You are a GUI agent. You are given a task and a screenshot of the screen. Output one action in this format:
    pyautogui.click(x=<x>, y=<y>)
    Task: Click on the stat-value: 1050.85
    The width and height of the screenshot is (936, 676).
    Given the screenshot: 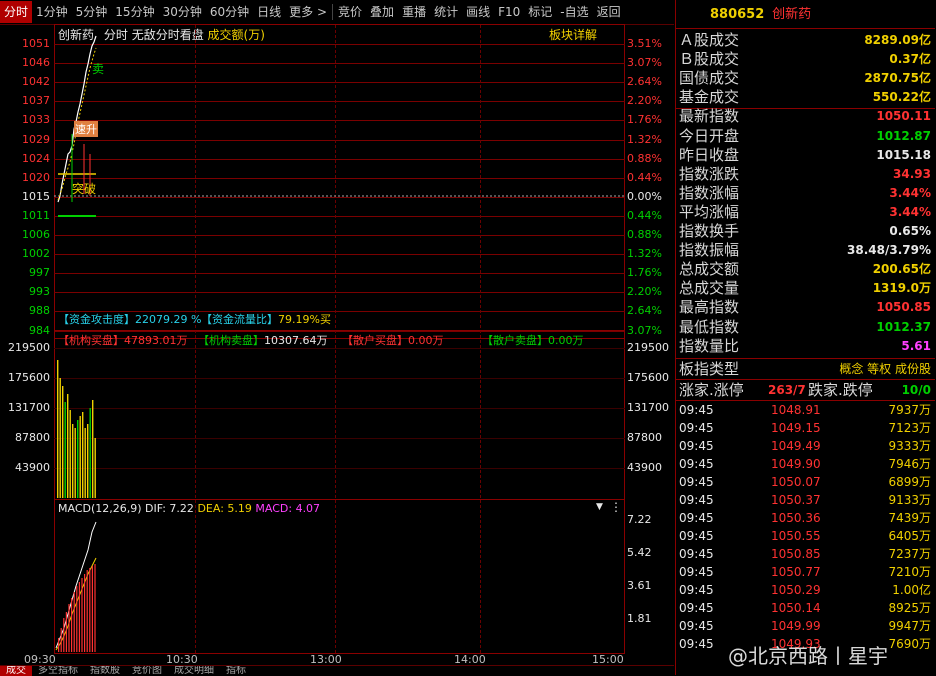 What is the action you would take?
    pyautogui.click(x=903, y=307)
    